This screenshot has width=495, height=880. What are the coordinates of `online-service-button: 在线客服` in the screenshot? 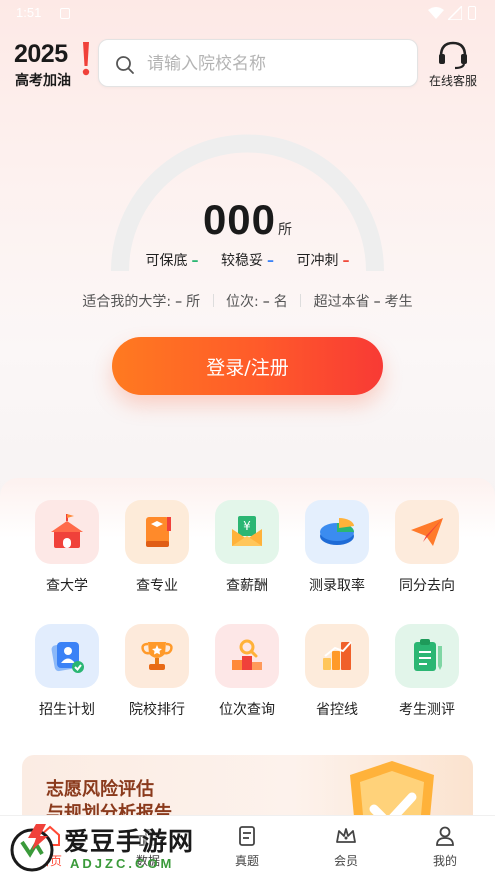 It's located at (453, 64).